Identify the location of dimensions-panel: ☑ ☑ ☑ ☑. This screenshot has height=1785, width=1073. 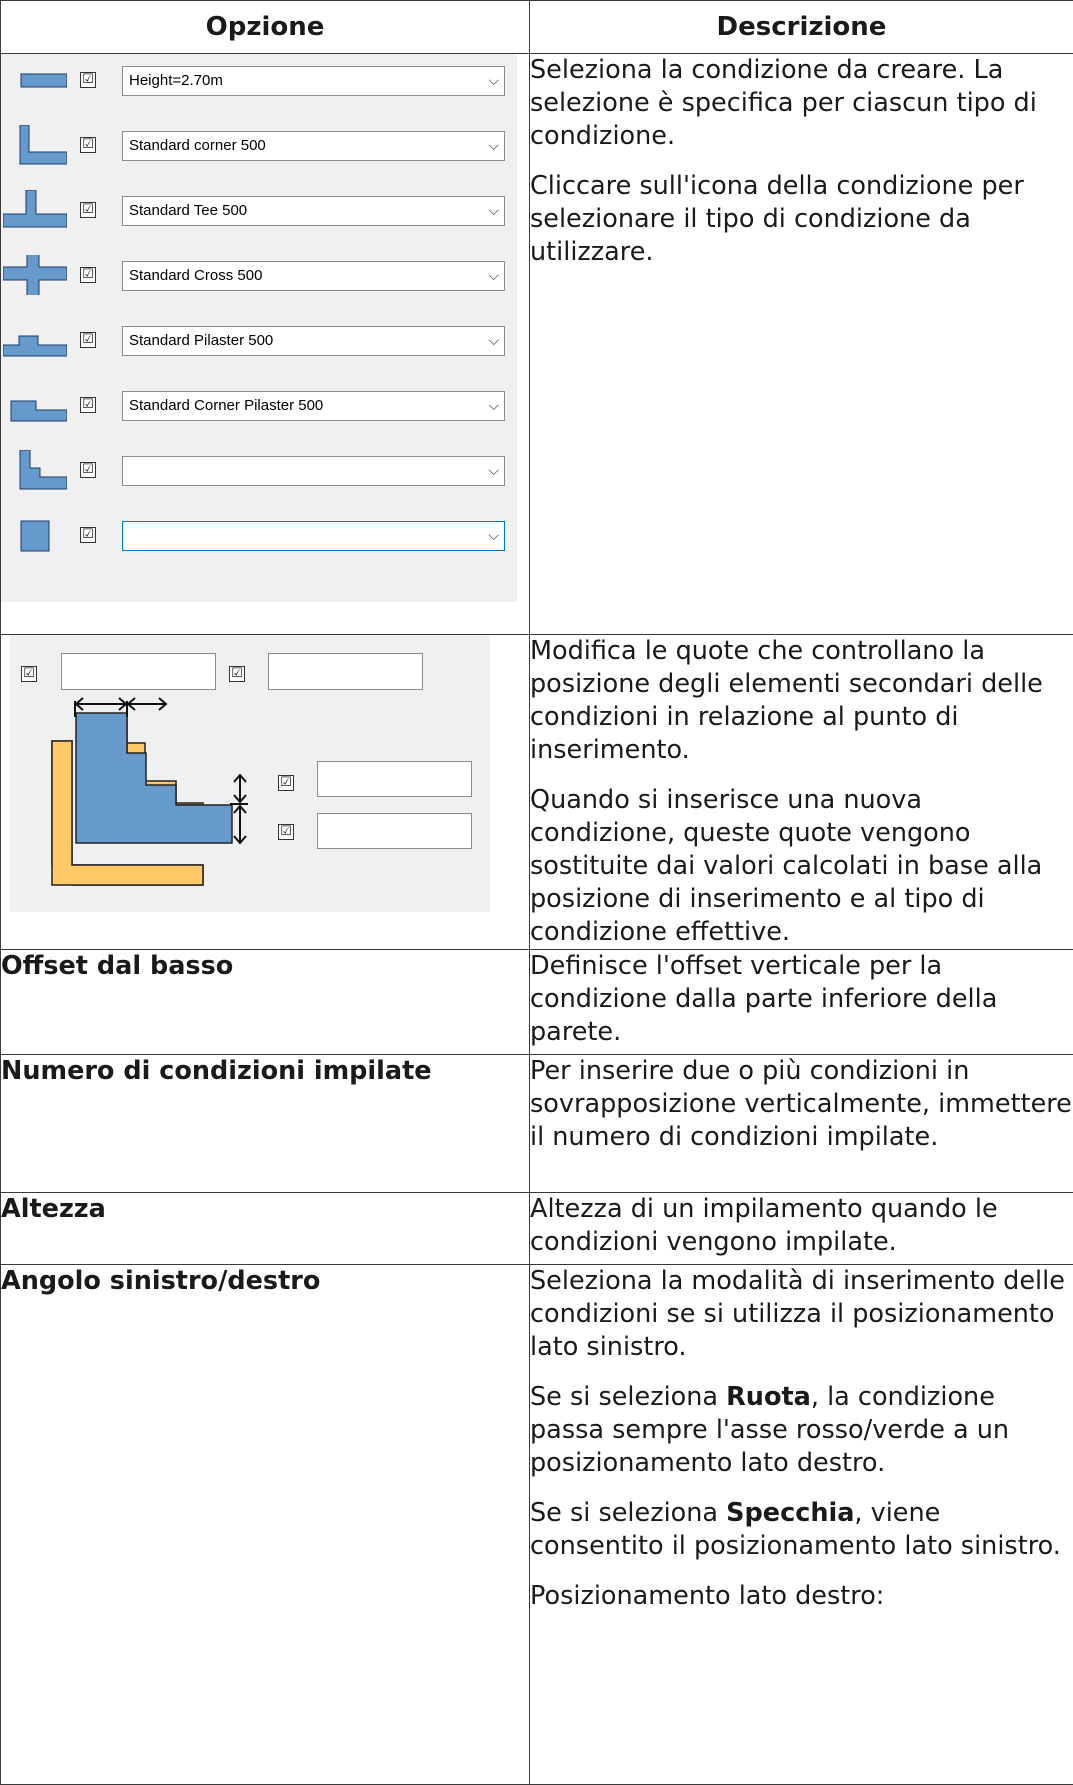
(250, 773).